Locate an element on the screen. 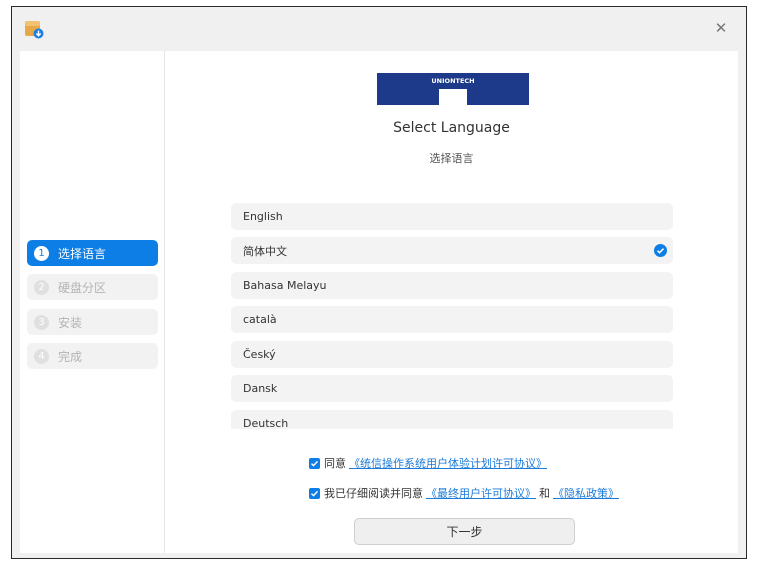 This screenshot has height=572, width=761. language-item-bahasa-melayu: Bahasa Melayu is located at coordinates (452, 285).